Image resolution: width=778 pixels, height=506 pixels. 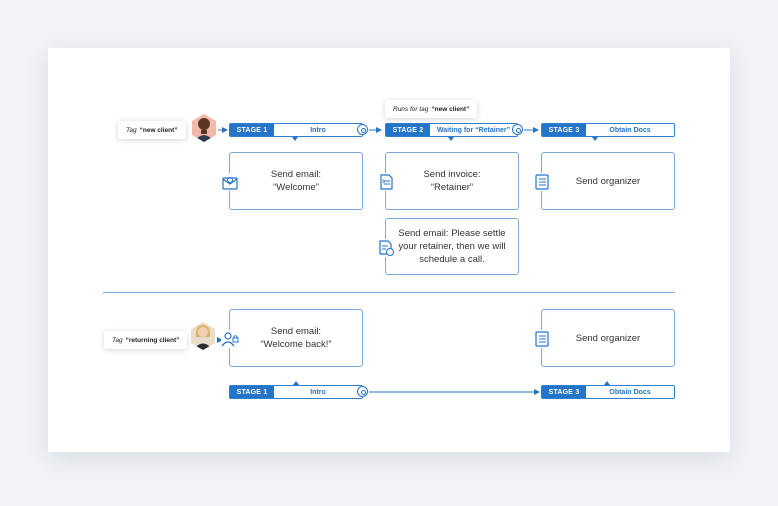 I want to click on stage-2-waiting-retainer: STAGE 2 Waiting for “Retainer”, so click(x=451, y=130).